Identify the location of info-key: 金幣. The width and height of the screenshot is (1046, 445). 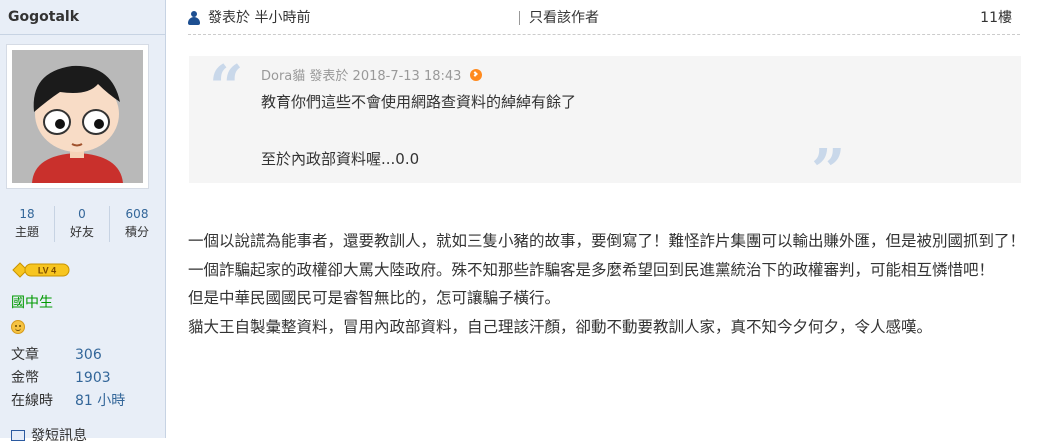
(25, 378).